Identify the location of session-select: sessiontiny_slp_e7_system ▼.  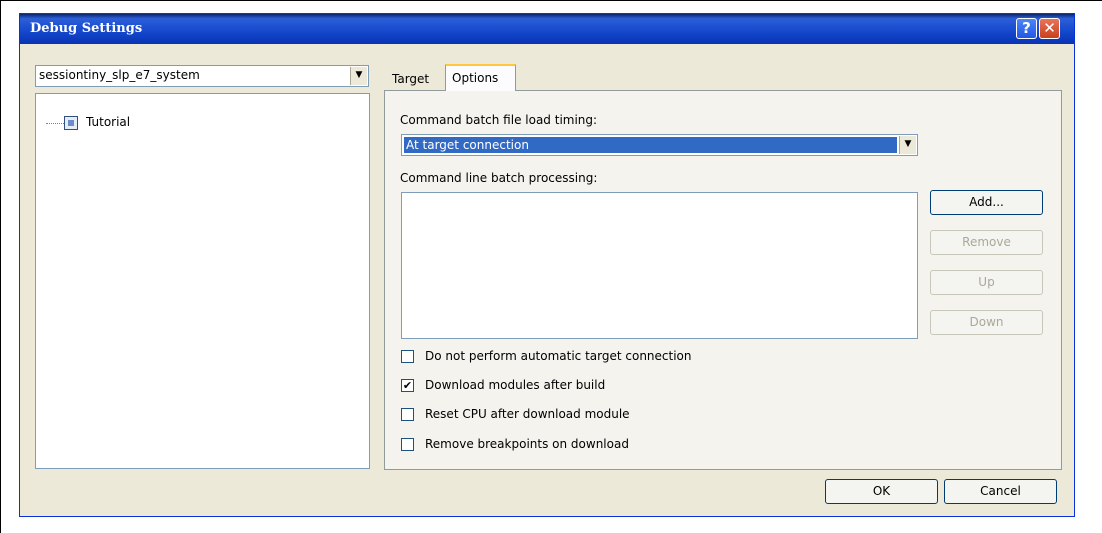
(202, 76).